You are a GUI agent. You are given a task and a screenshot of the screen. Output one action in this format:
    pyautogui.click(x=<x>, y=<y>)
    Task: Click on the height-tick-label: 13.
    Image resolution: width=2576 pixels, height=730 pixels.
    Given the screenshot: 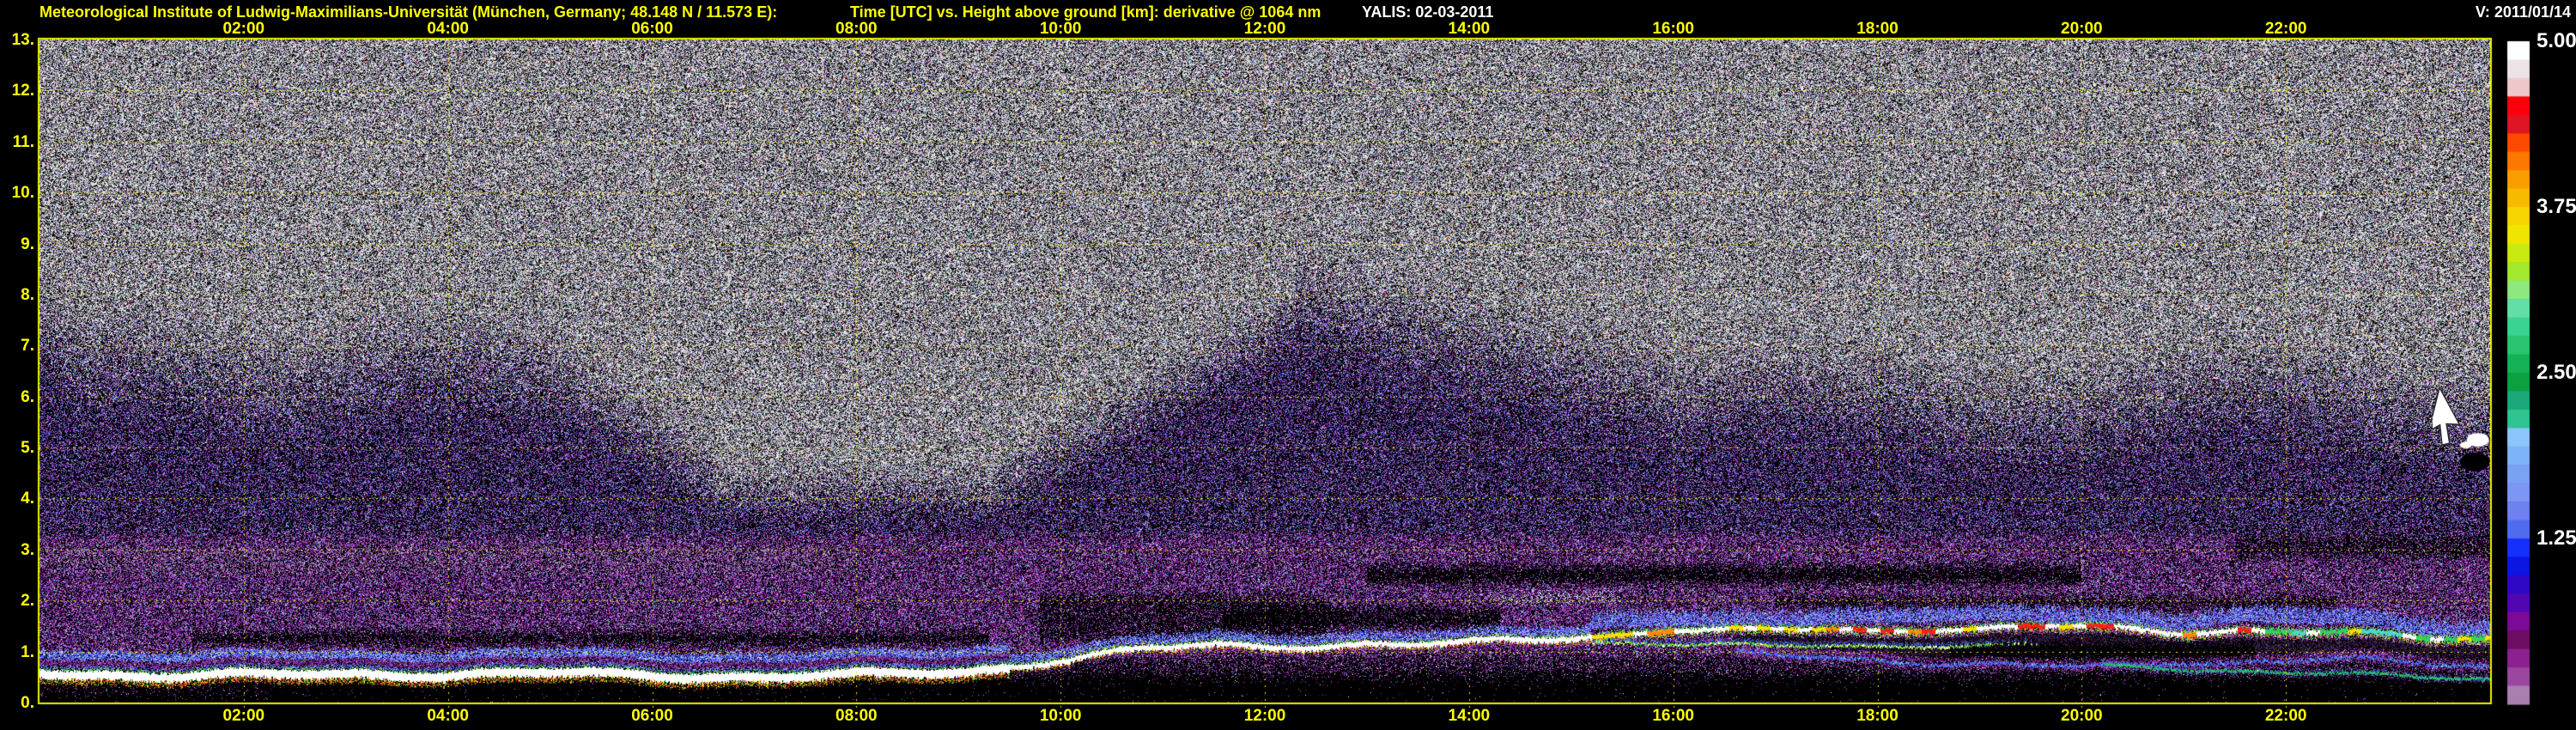 What is the action you would take?
    pyautogui.click(x=23, y=40)
    